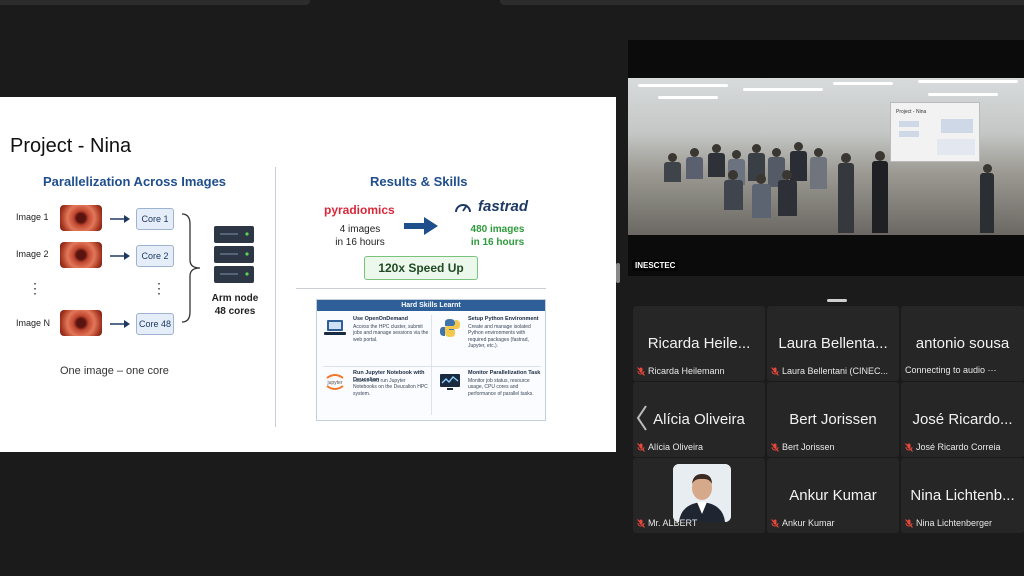 This screenshot has height=576, width=1024. I want to click on big-arrow-right-icon, so click(421, 226).